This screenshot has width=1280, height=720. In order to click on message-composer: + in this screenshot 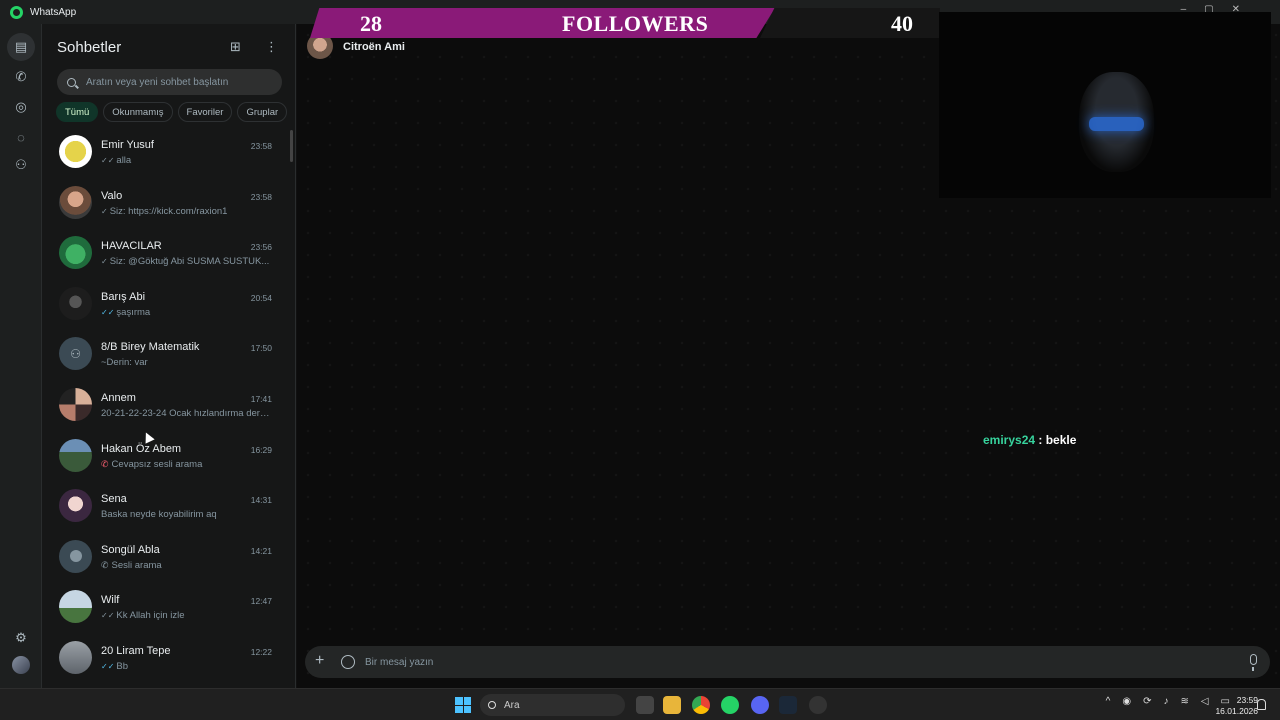, I will do `click(787, 662)`.